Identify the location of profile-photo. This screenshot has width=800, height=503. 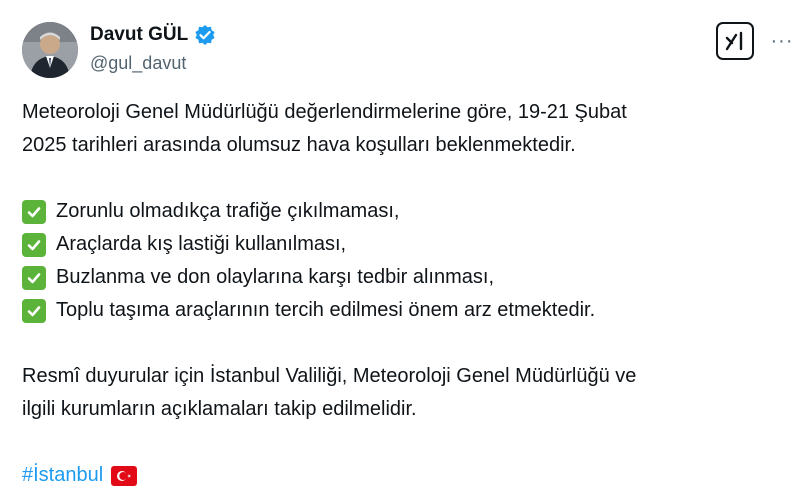
(50, 50).